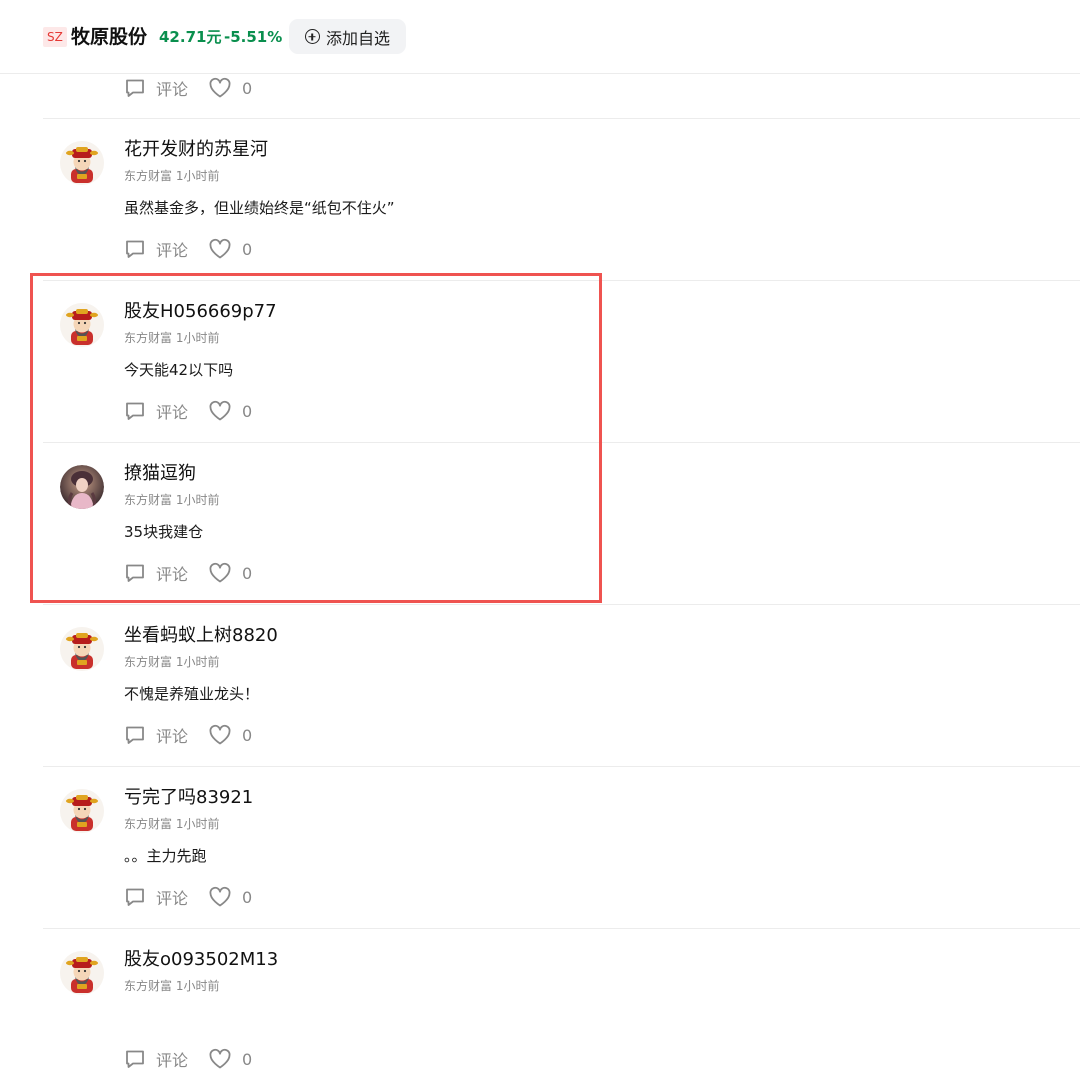  What do you see at coordinates (253, 37) in the screenshot?
I see `stock-change: -5.51%` at bounding box center [253, 37].